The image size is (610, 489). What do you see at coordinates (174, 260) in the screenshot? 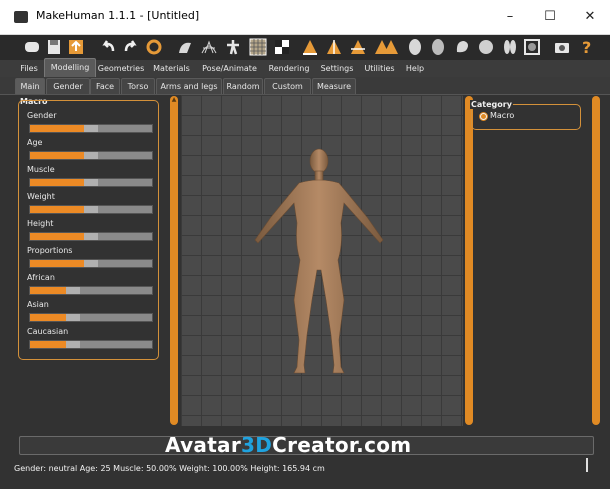
I see `left-panel-scrollbar` at bounding box center [174, 260].